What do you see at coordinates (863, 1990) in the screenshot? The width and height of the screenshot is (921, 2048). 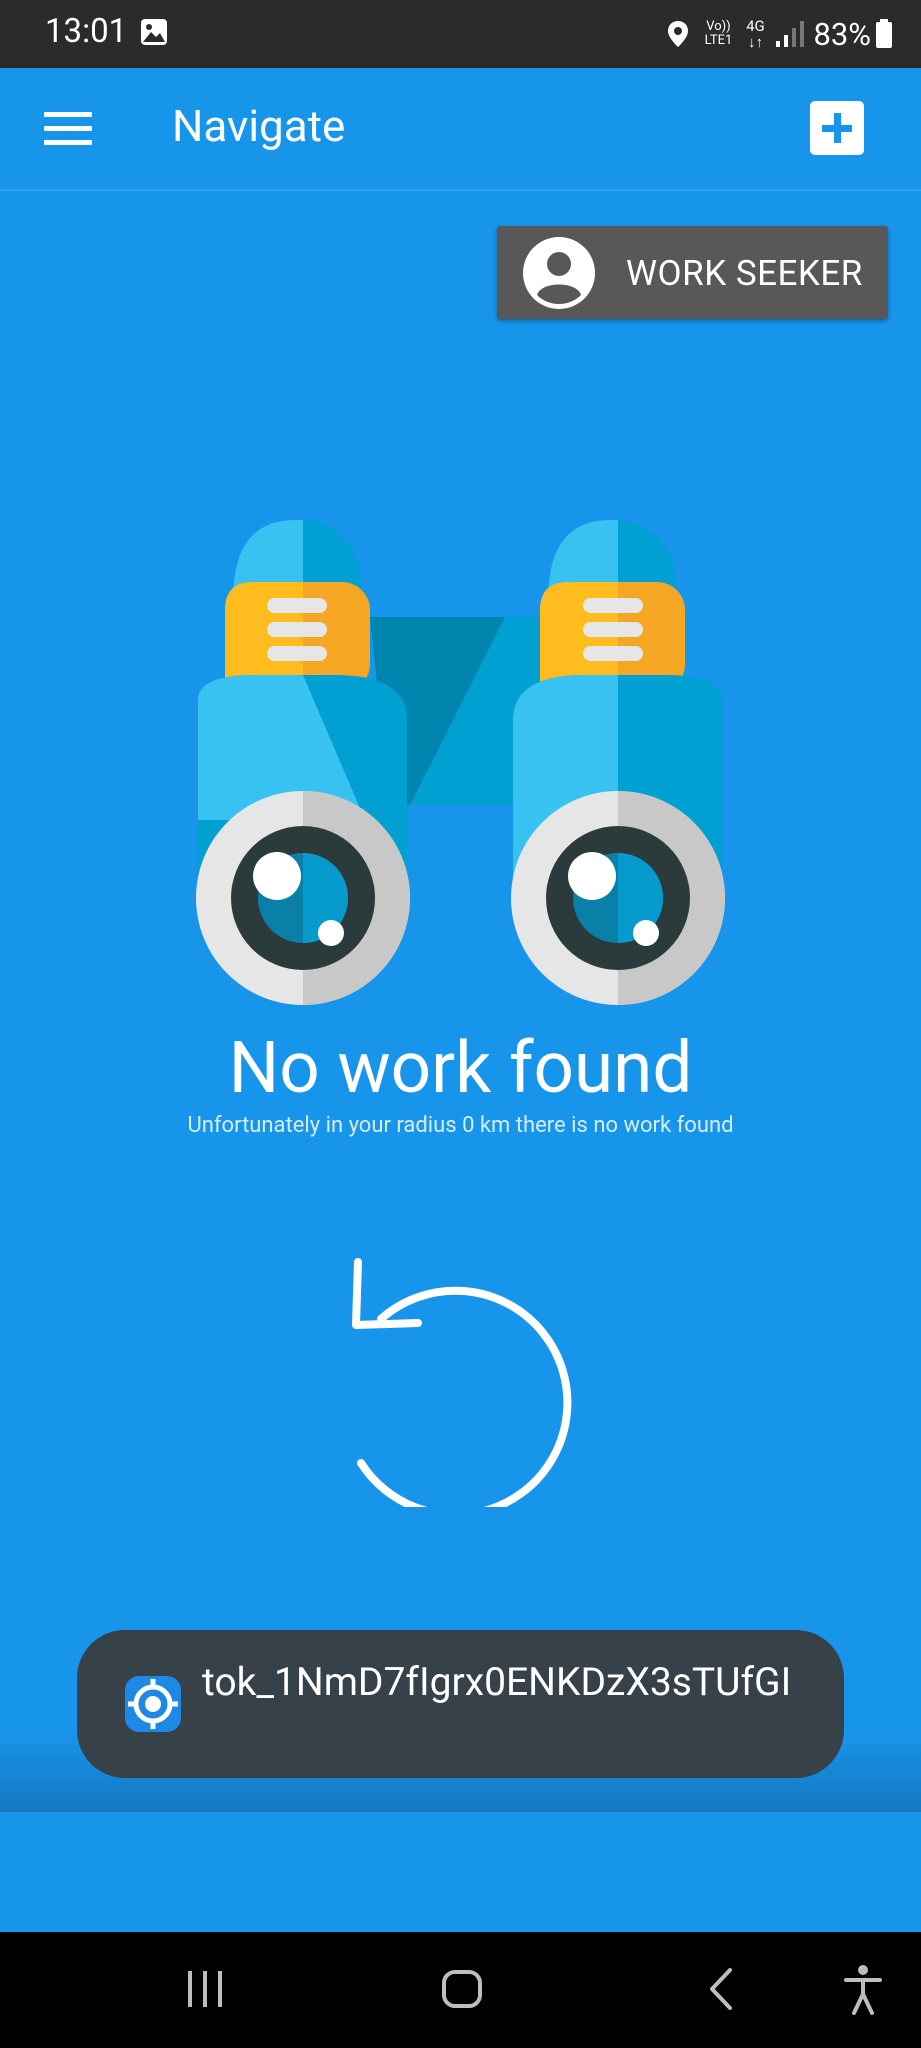 I see `accessibility-icon` at bounding box center [863, 1990].